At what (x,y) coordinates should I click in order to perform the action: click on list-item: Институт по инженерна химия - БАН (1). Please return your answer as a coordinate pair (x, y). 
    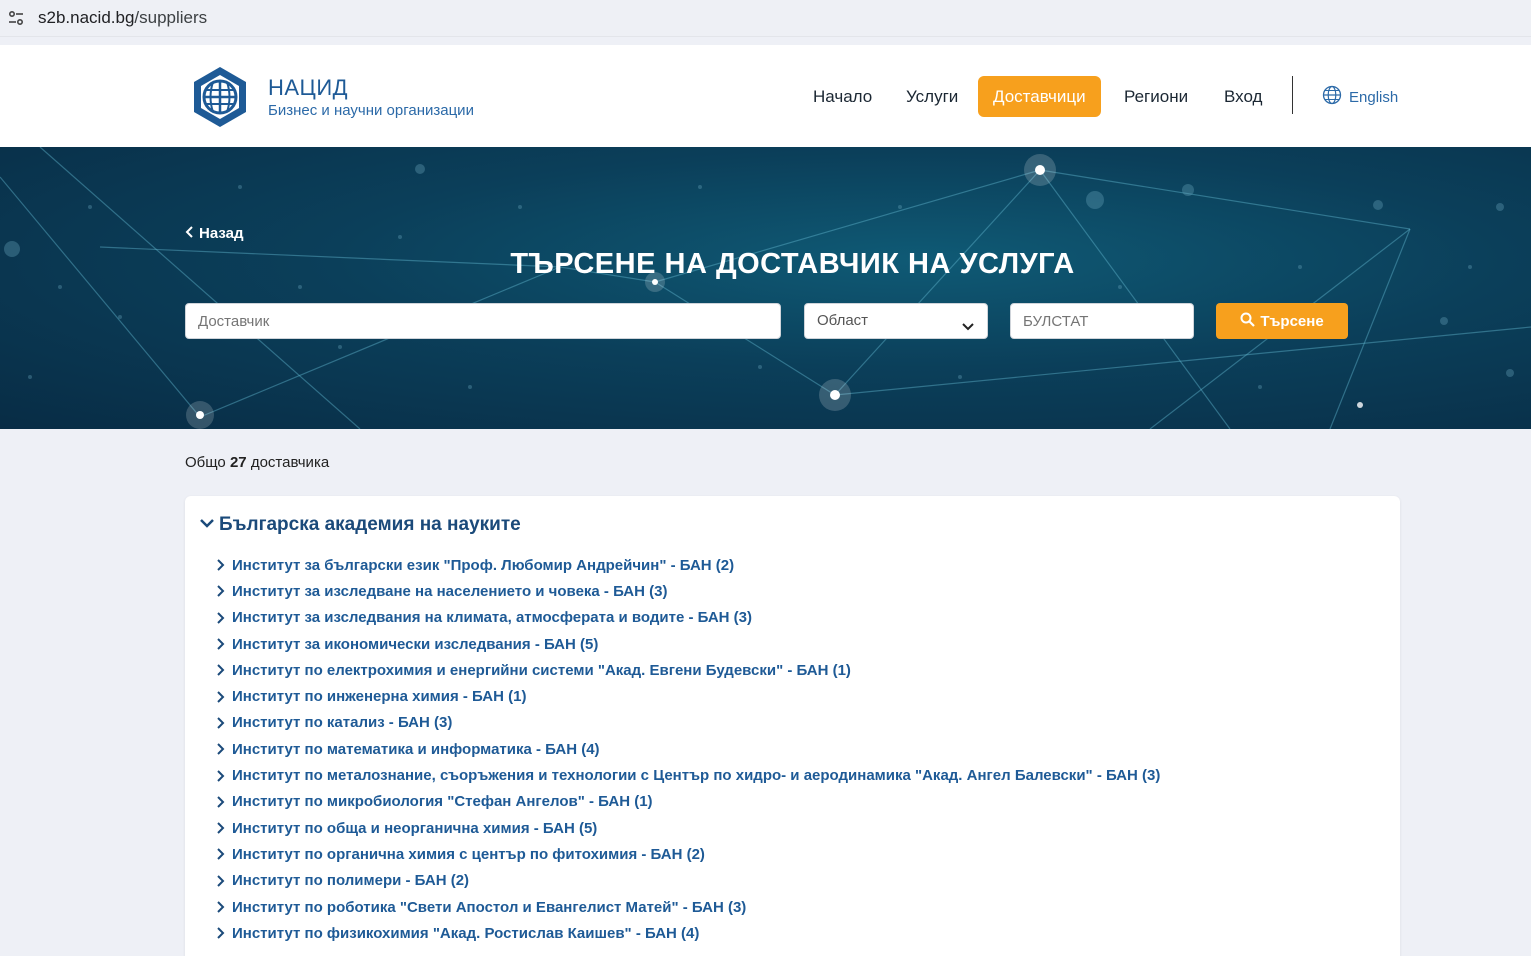
    Looking at the image, I should click on (688, 696).